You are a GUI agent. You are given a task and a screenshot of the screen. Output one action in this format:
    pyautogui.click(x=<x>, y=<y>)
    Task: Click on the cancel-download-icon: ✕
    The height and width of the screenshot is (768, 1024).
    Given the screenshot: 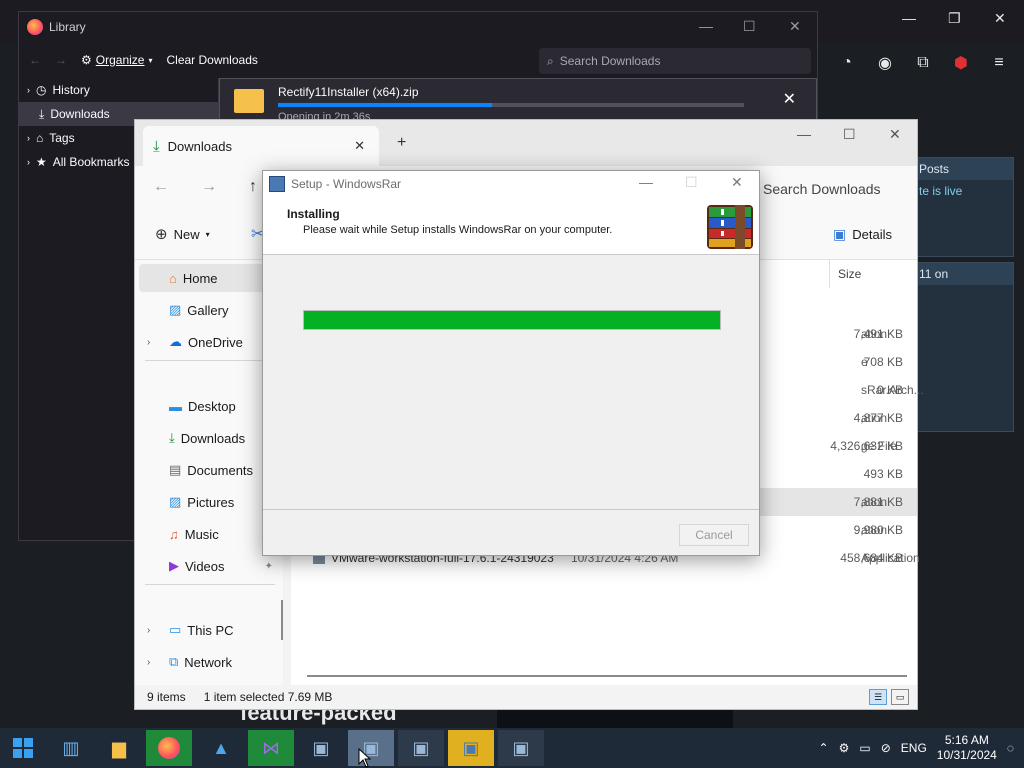 What is the action you would take?
    pyautogui.click(x=789, y=99)
    